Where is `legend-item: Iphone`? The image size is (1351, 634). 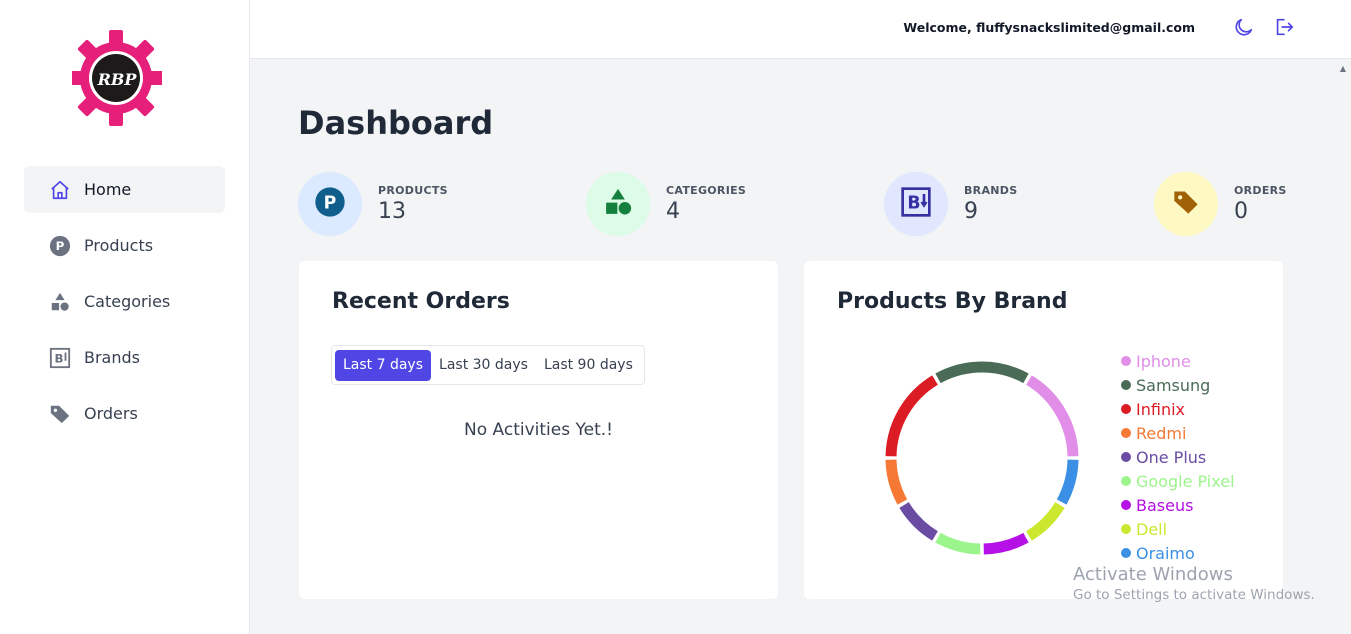 legend-item: Iphone is located at coordinates (1178, 361).